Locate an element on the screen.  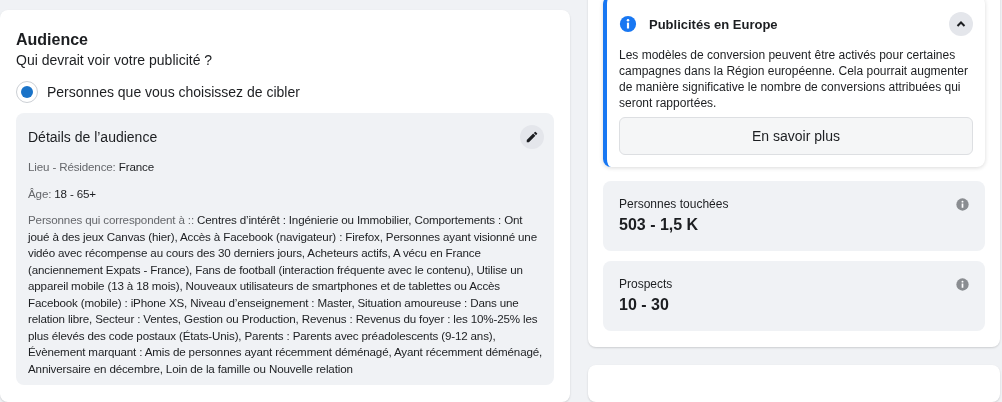
estimate-label: Prospects is located at coordinates (646, 284).